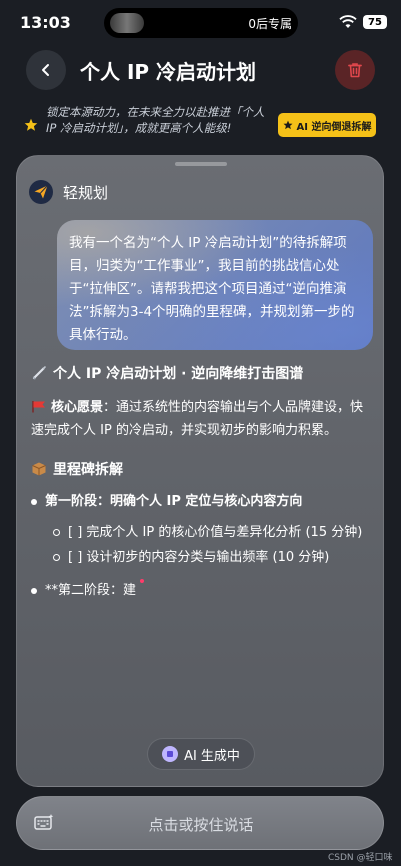  What do you see at coordinates (201, 23) in the screenshot?
I see `dynamic-island: 0后专属` at bounding box center [201, 23].